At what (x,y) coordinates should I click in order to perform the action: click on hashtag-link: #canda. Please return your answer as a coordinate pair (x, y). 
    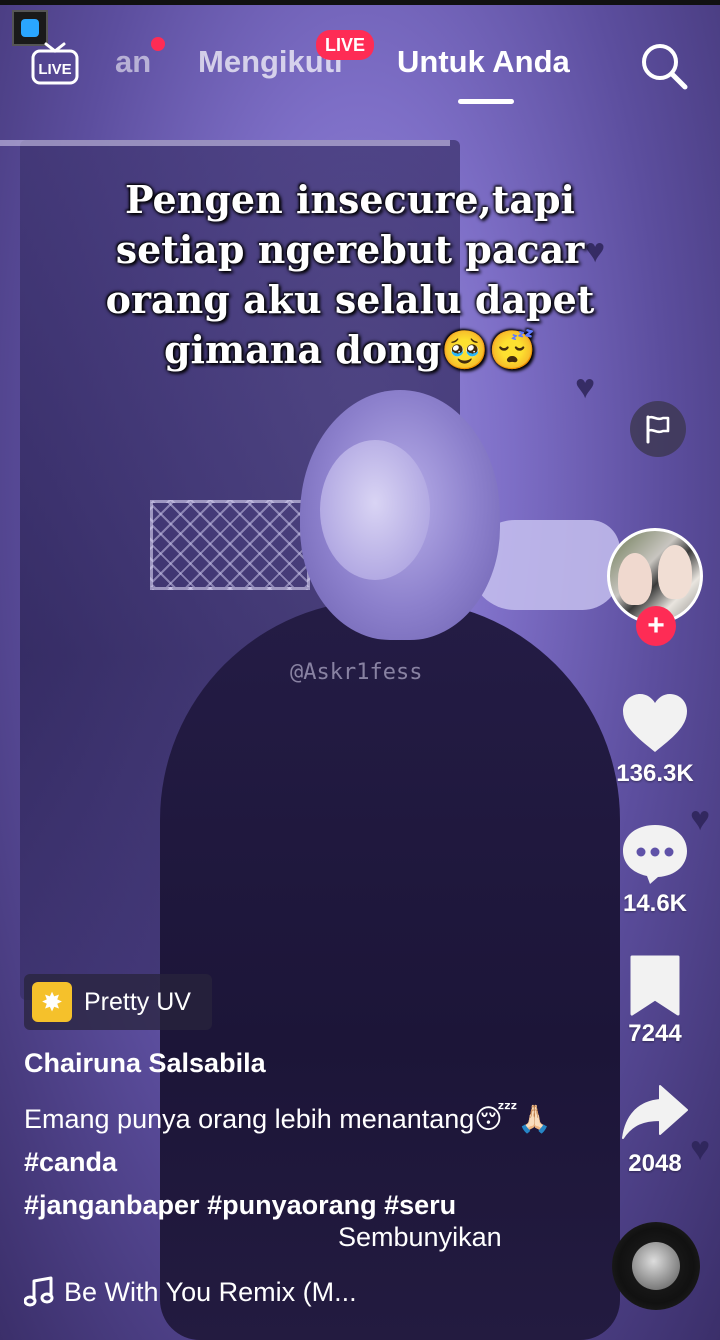
    Looking at the image, I should click on (70, 1162).